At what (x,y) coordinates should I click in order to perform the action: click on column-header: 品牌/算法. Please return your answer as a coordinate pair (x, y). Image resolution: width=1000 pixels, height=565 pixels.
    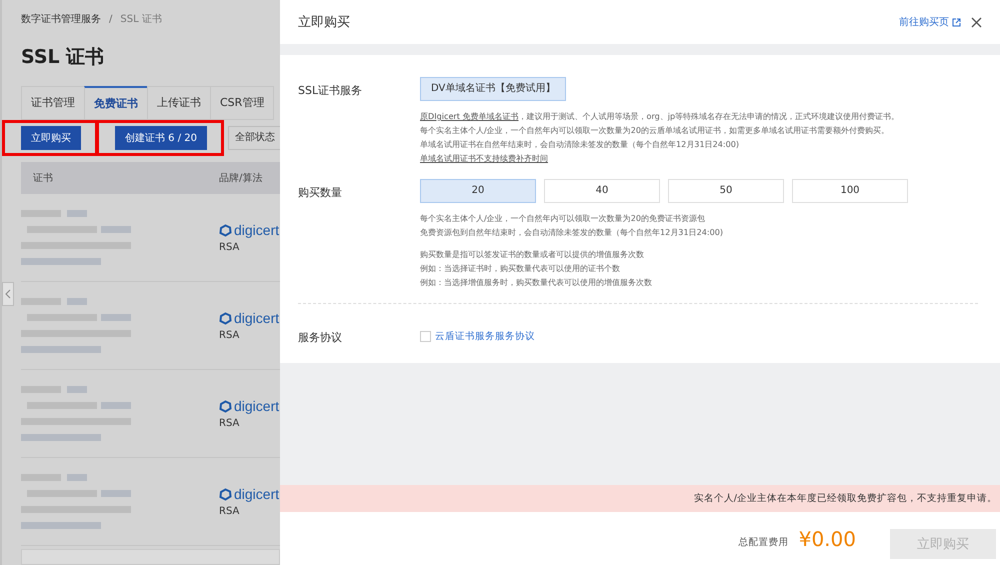
    Looking at the image, I should click on (241, 178).